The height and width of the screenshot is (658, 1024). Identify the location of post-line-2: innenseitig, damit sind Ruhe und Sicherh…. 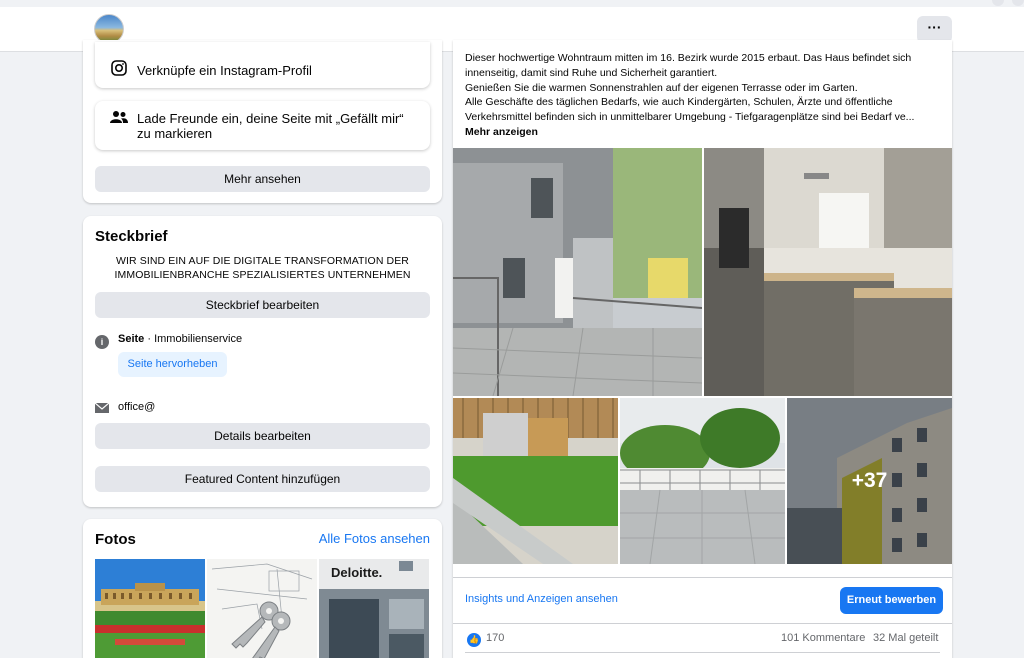
(591, 72).